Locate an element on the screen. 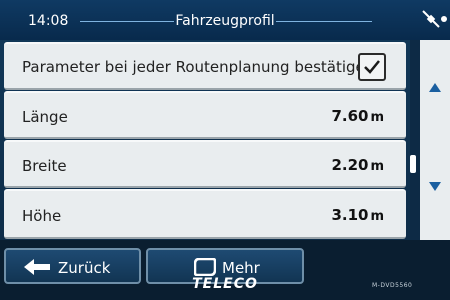  scroll-up-button is located at coordinates (435, 87).